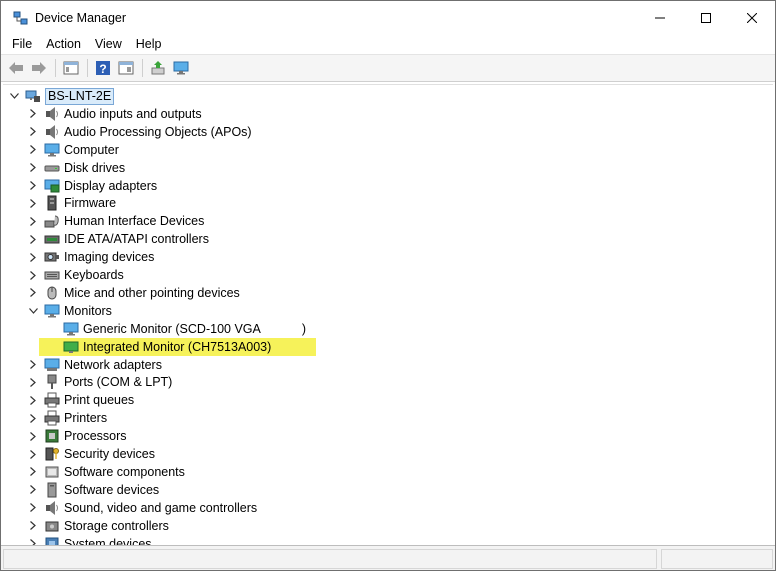 The width and height of the screenshot is (776, 571). Describe the element at coordinates (124, 471) in the screenshot. I see `tree-item-label: Software components` at that location.